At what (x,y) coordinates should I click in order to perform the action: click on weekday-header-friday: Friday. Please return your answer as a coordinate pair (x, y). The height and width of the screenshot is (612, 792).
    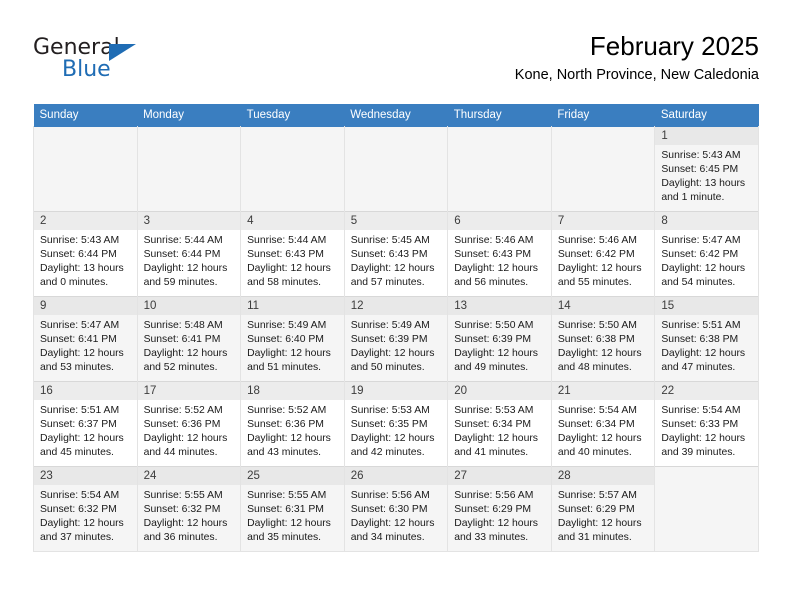
    Looking at the image, I should click on (603, 115).